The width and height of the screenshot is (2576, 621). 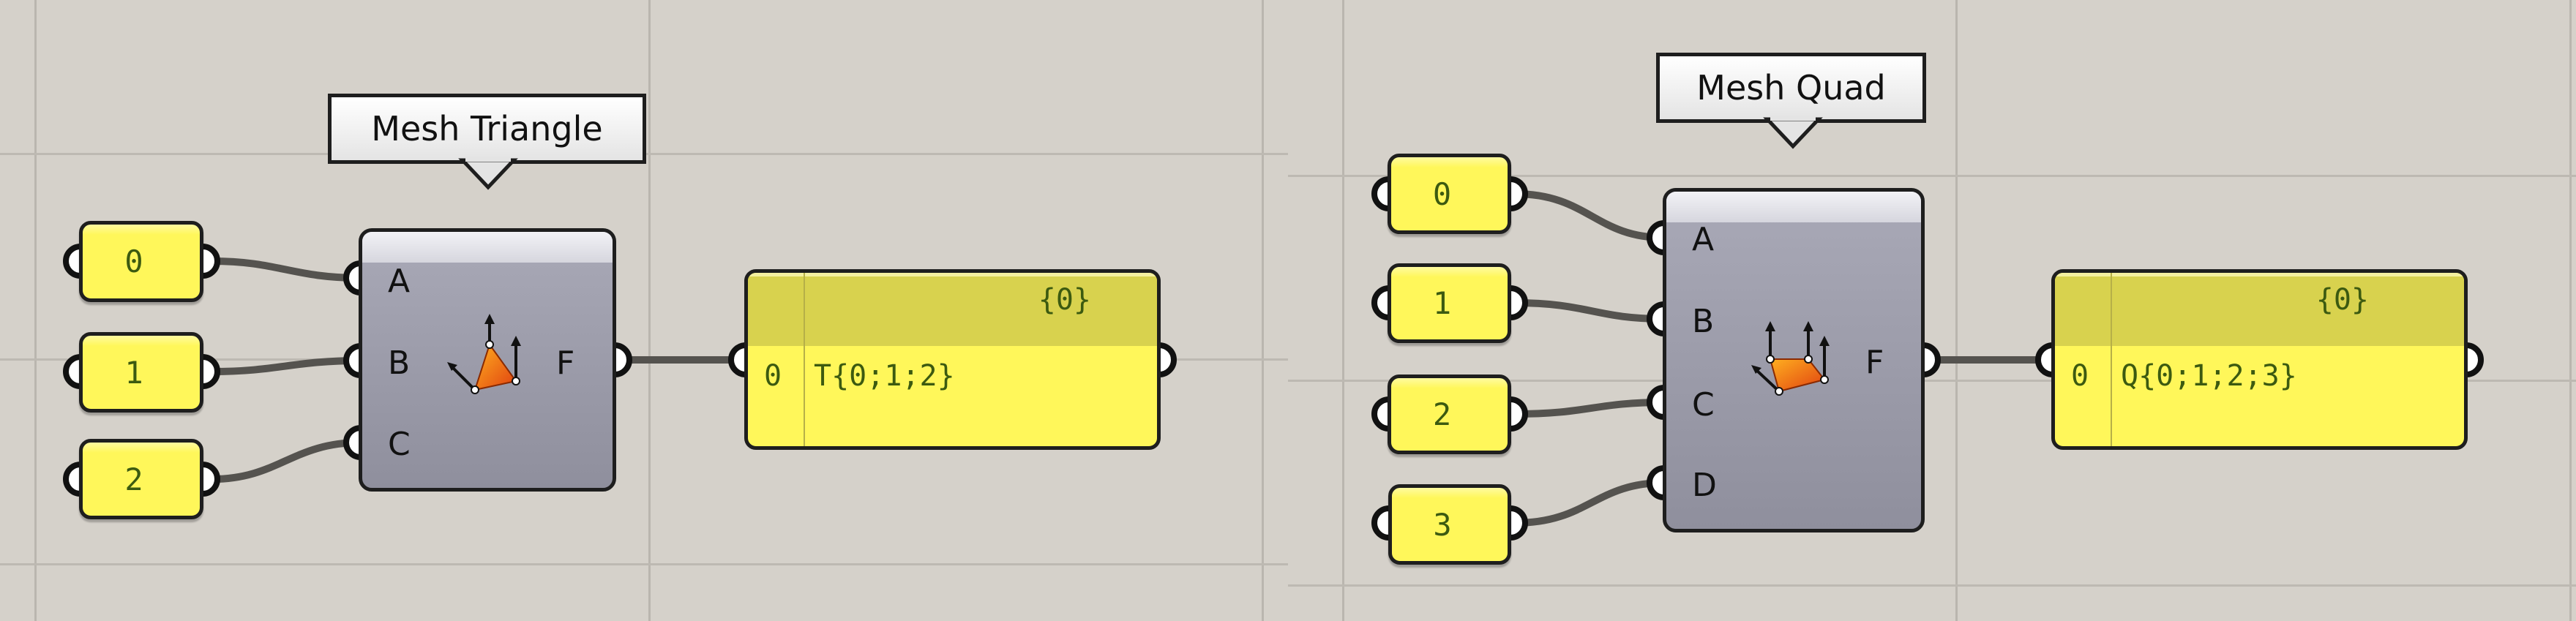 I want to click on number-slider-3: 3, so click(x=1449, y=524).